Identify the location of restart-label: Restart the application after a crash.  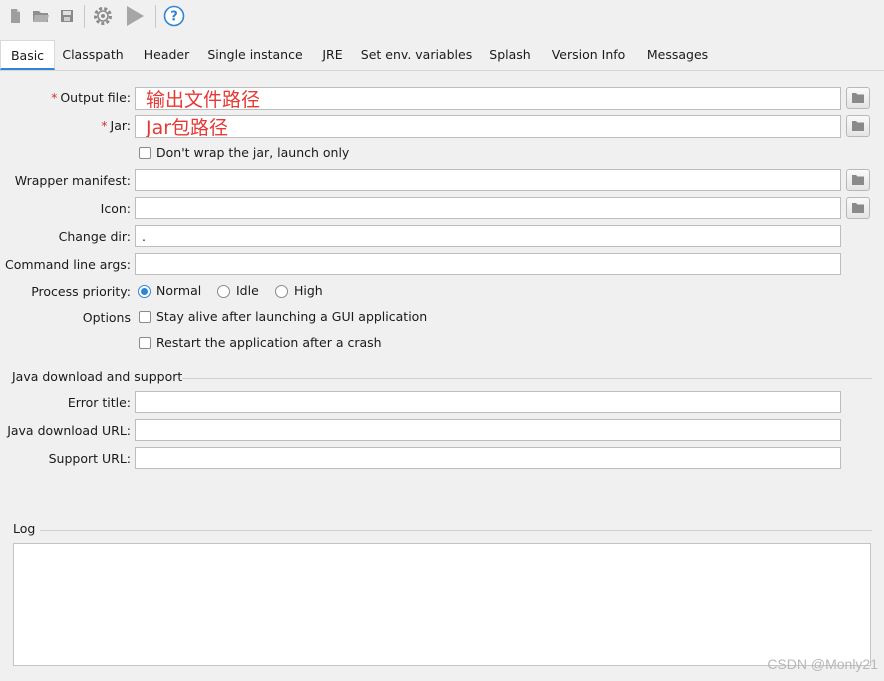
(269, 342).